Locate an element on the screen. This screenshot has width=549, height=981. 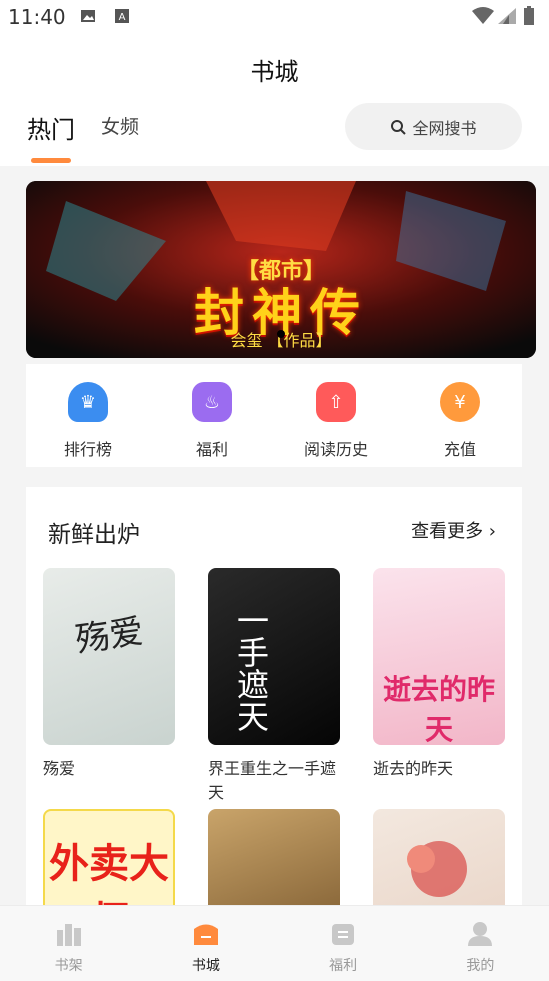
bookstore-icon is located at coordinates (205, 934).